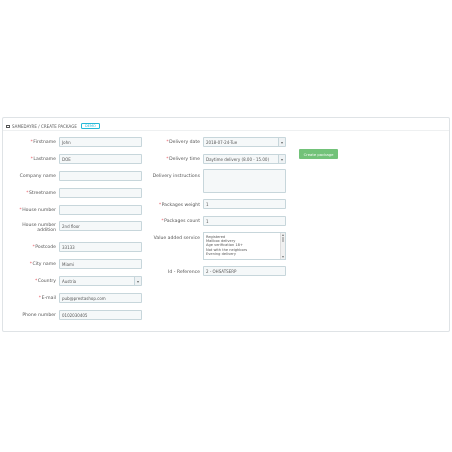 The image size is (452, 452). I want to click on company-input, so click(100, 176).